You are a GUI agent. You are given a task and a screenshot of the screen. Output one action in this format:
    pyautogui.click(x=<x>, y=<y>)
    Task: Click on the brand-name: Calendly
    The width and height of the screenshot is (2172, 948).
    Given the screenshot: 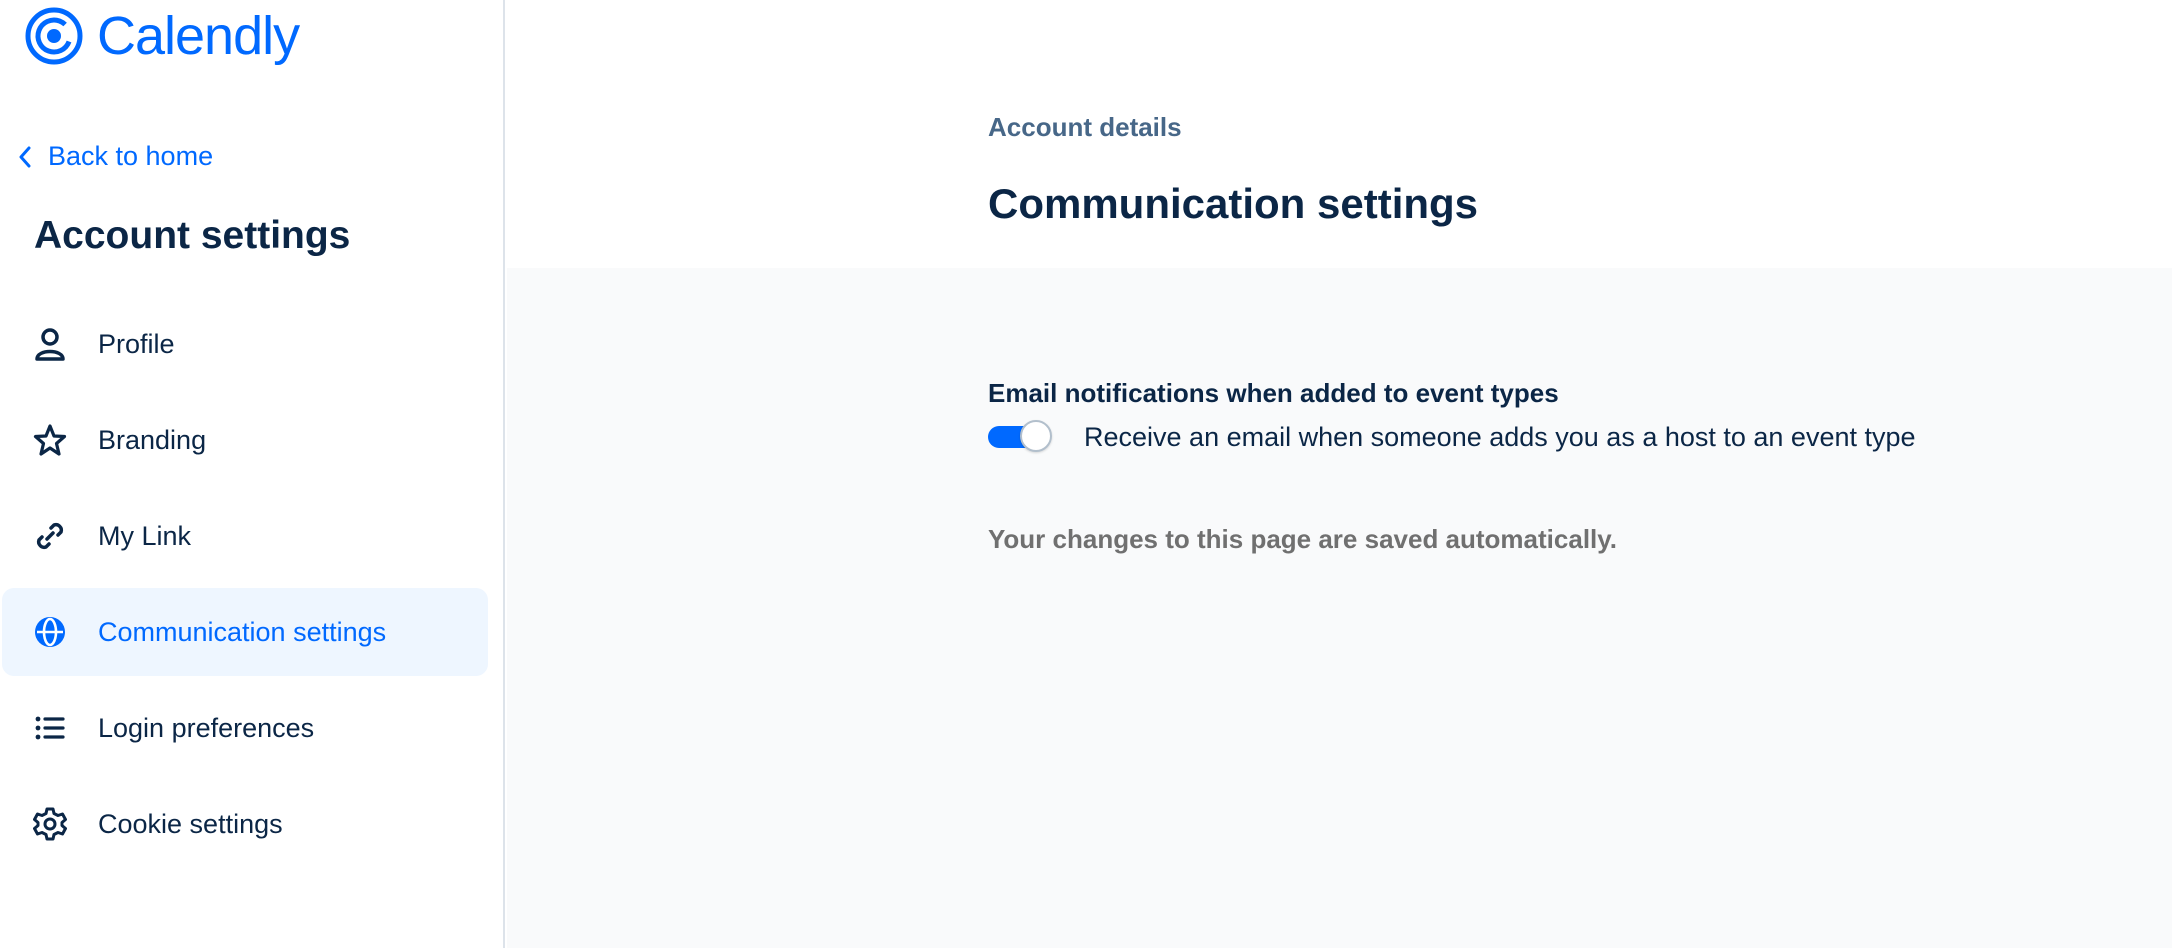 What is the action you would take?
    pyautogui.click(x=198, y=36)
    